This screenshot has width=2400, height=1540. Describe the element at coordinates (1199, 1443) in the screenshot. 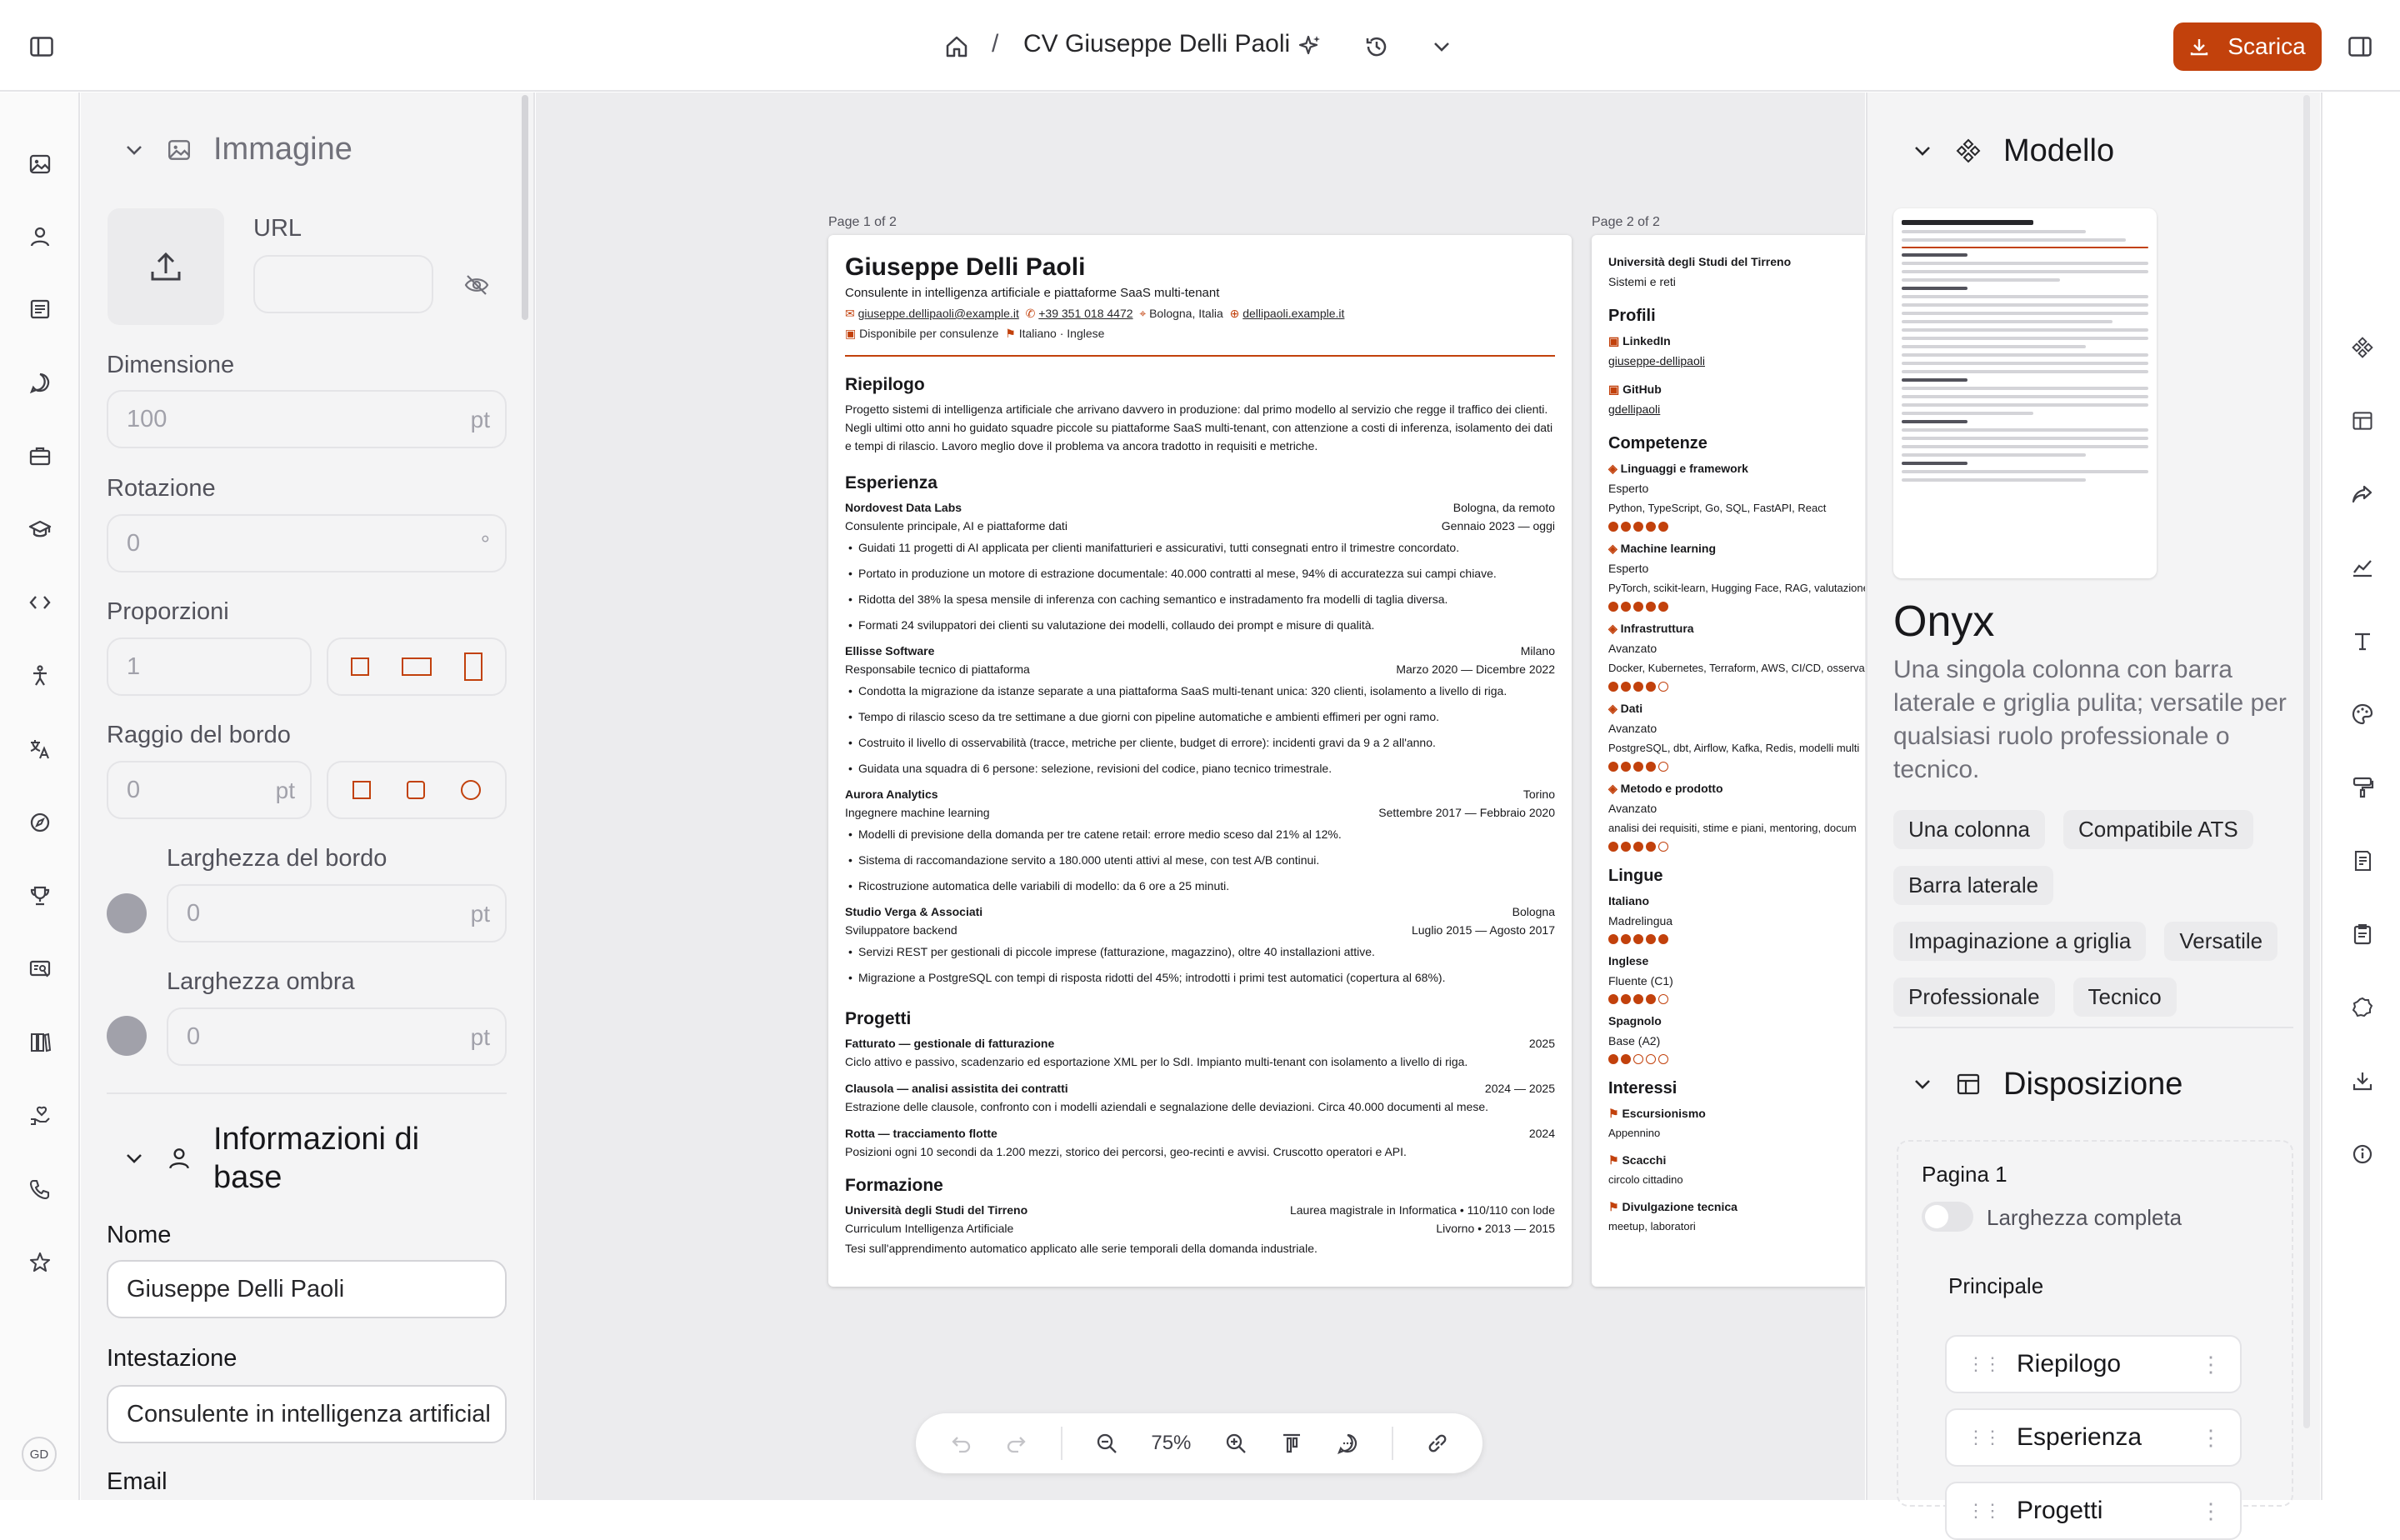

I see `canvas-toolbar: 75%` at that location.